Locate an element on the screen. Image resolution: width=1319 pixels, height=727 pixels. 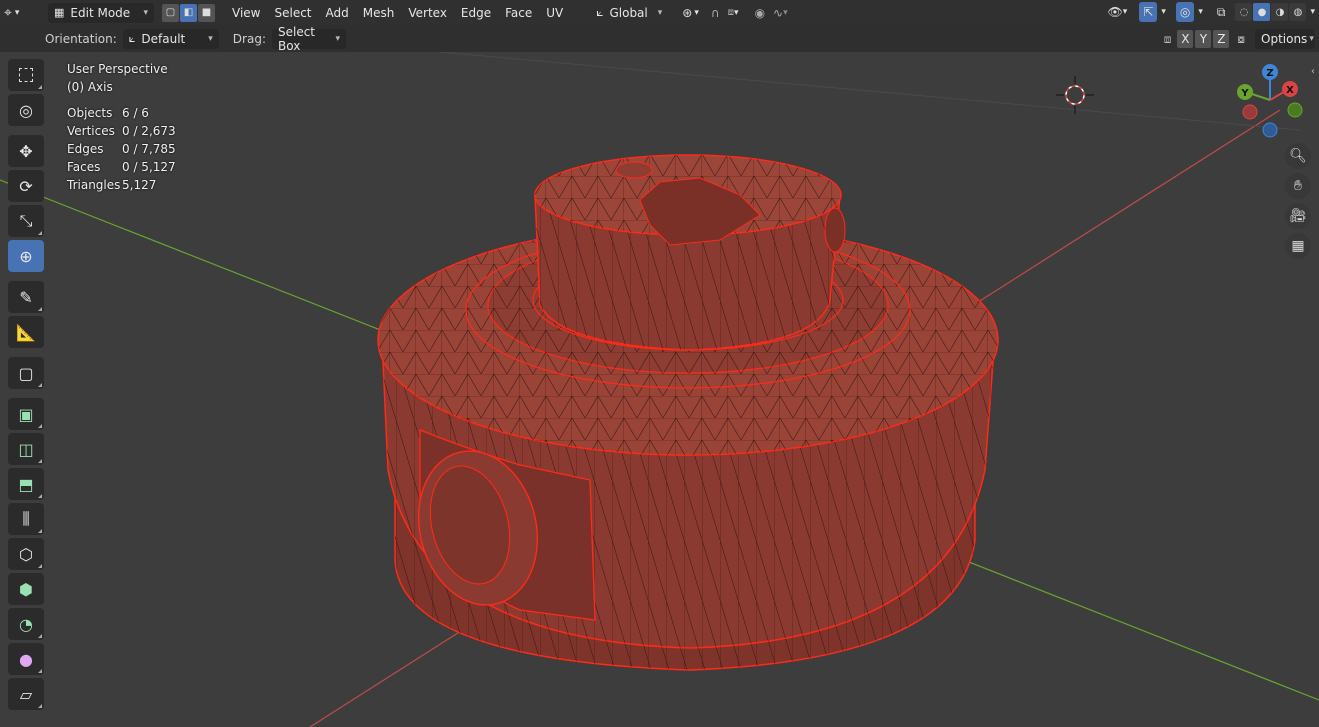
overlay-icon: ◎ is located at coordinates (1185, 12).